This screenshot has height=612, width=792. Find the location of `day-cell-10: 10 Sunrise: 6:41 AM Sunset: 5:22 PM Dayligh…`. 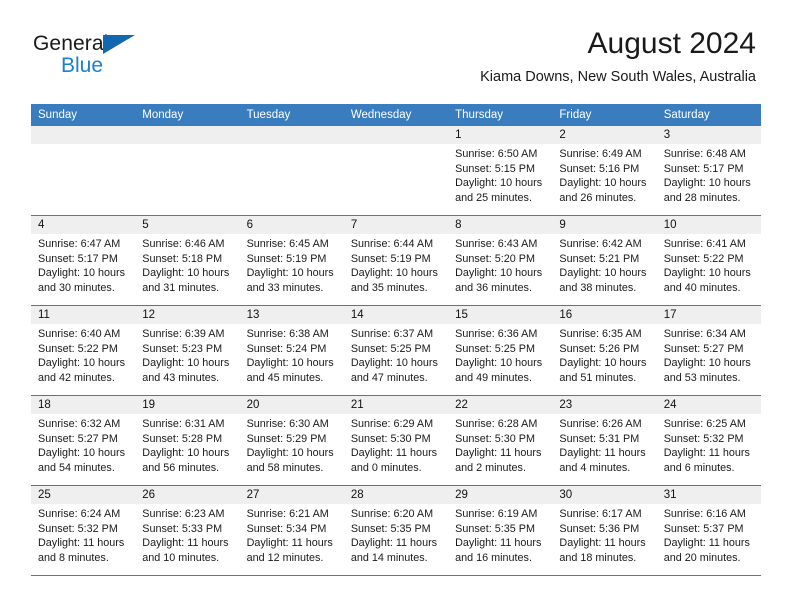

day-cell-10: 10 Sunrise: 6:41 AM Sunset: 5:22 PM Dayligh… is located at coordinates (708, 260).